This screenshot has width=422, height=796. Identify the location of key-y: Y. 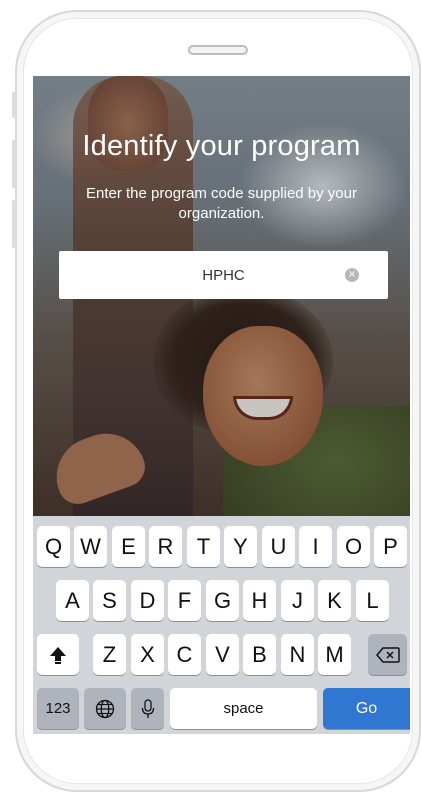
(240, 546).